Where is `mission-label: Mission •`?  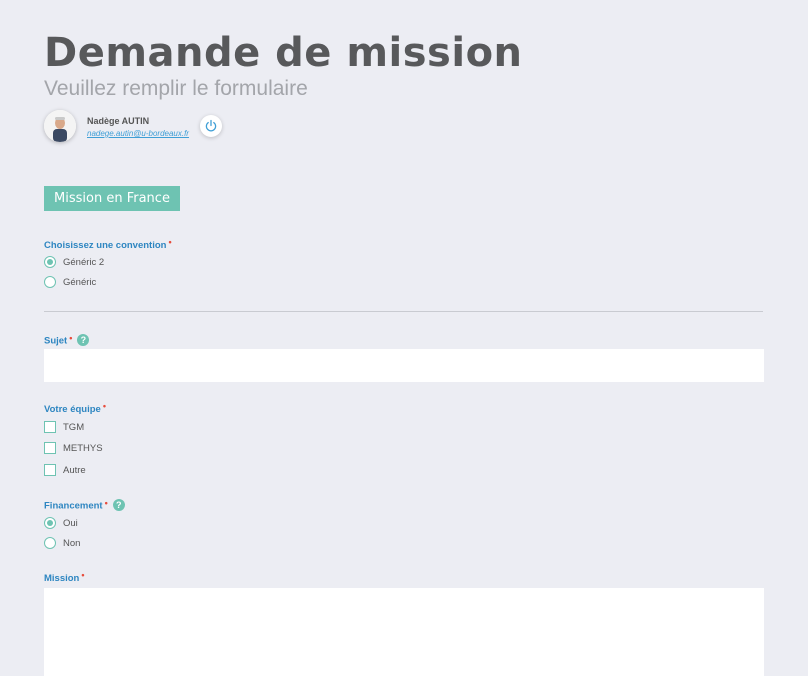 mission-label: Mission • is located at coordinates (64, 577).